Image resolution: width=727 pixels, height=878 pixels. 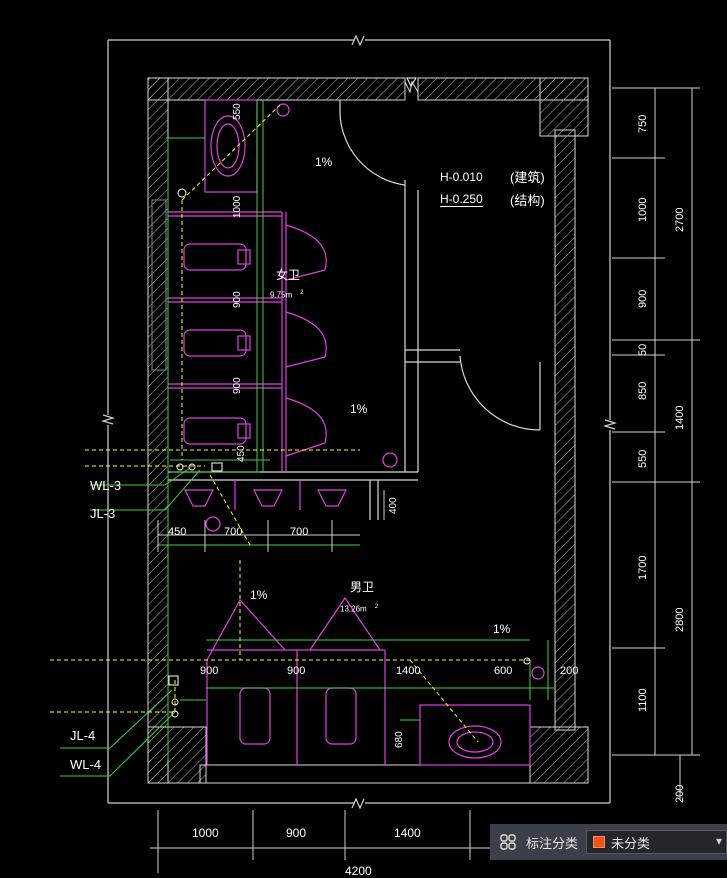 I want to click on category-color-swatch, so click(x=599, y=842).